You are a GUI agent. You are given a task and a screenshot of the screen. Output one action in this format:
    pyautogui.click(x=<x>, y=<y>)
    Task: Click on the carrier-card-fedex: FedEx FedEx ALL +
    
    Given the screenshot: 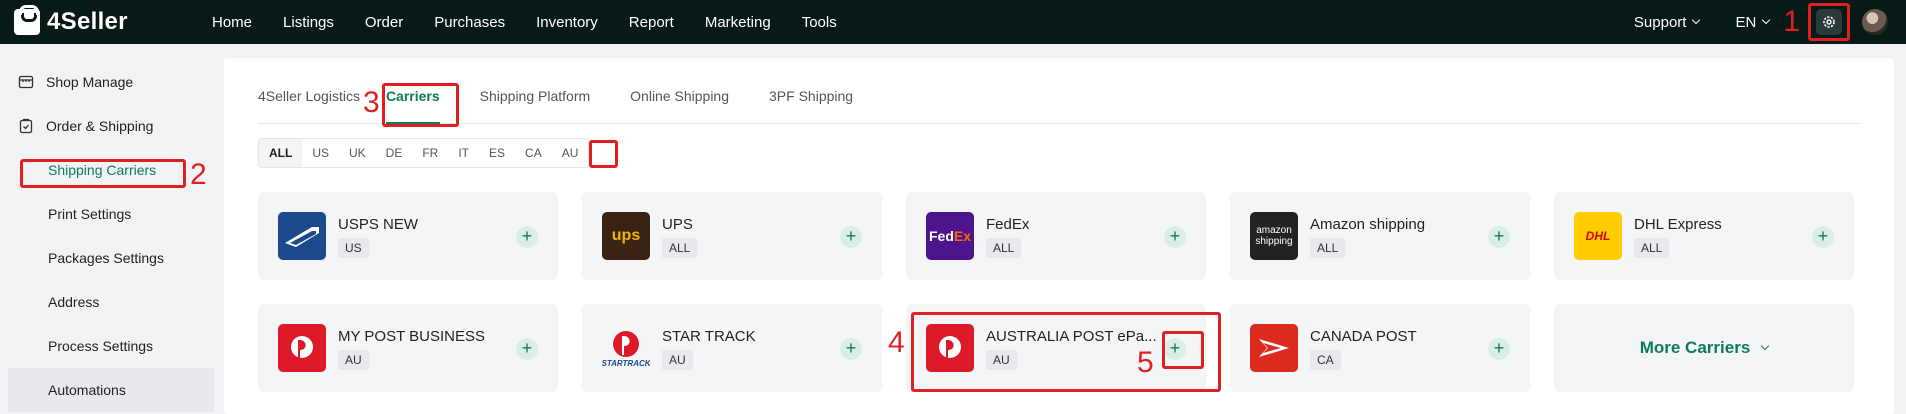 What is the action you would take?
    pyautogui.click(x=1056, y=236)
    